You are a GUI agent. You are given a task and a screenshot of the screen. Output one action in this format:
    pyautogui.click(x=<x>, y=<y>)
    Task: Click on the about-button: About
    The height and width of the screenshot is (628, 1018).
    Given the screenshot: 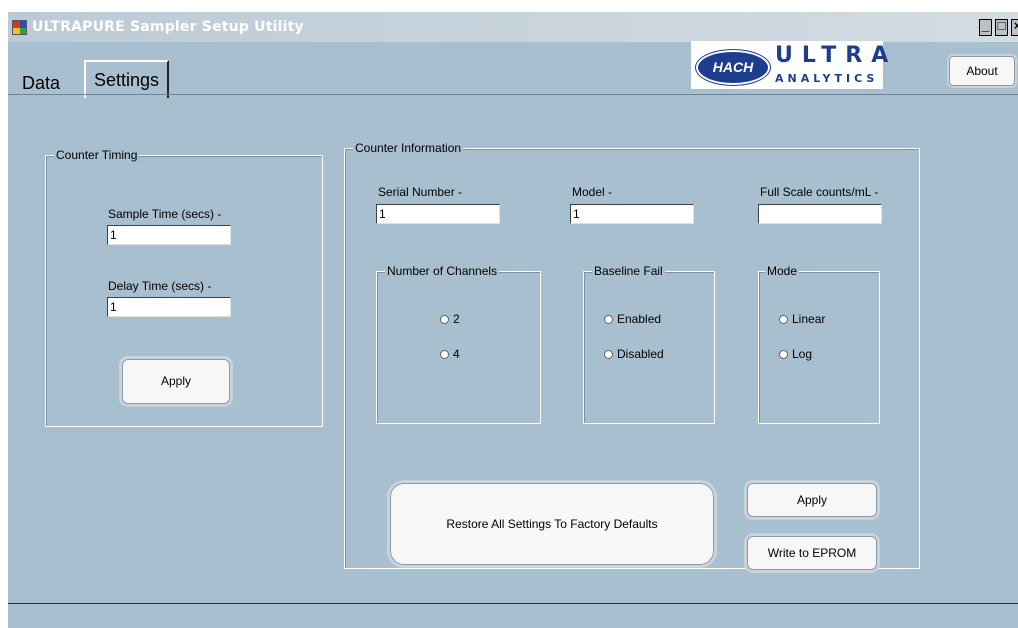 What is the action you would take?
    pyautogui.click(x=982, y=71)
    